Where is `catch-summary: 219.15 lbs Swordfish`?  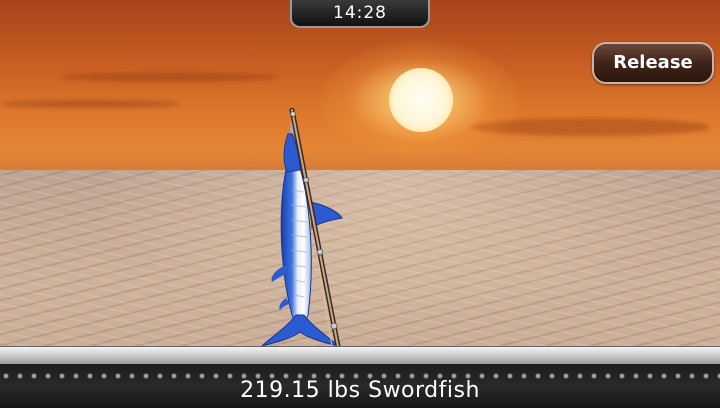
catch-summary: 219.15 lbs Swordfish is located at coordinates (360, 390).